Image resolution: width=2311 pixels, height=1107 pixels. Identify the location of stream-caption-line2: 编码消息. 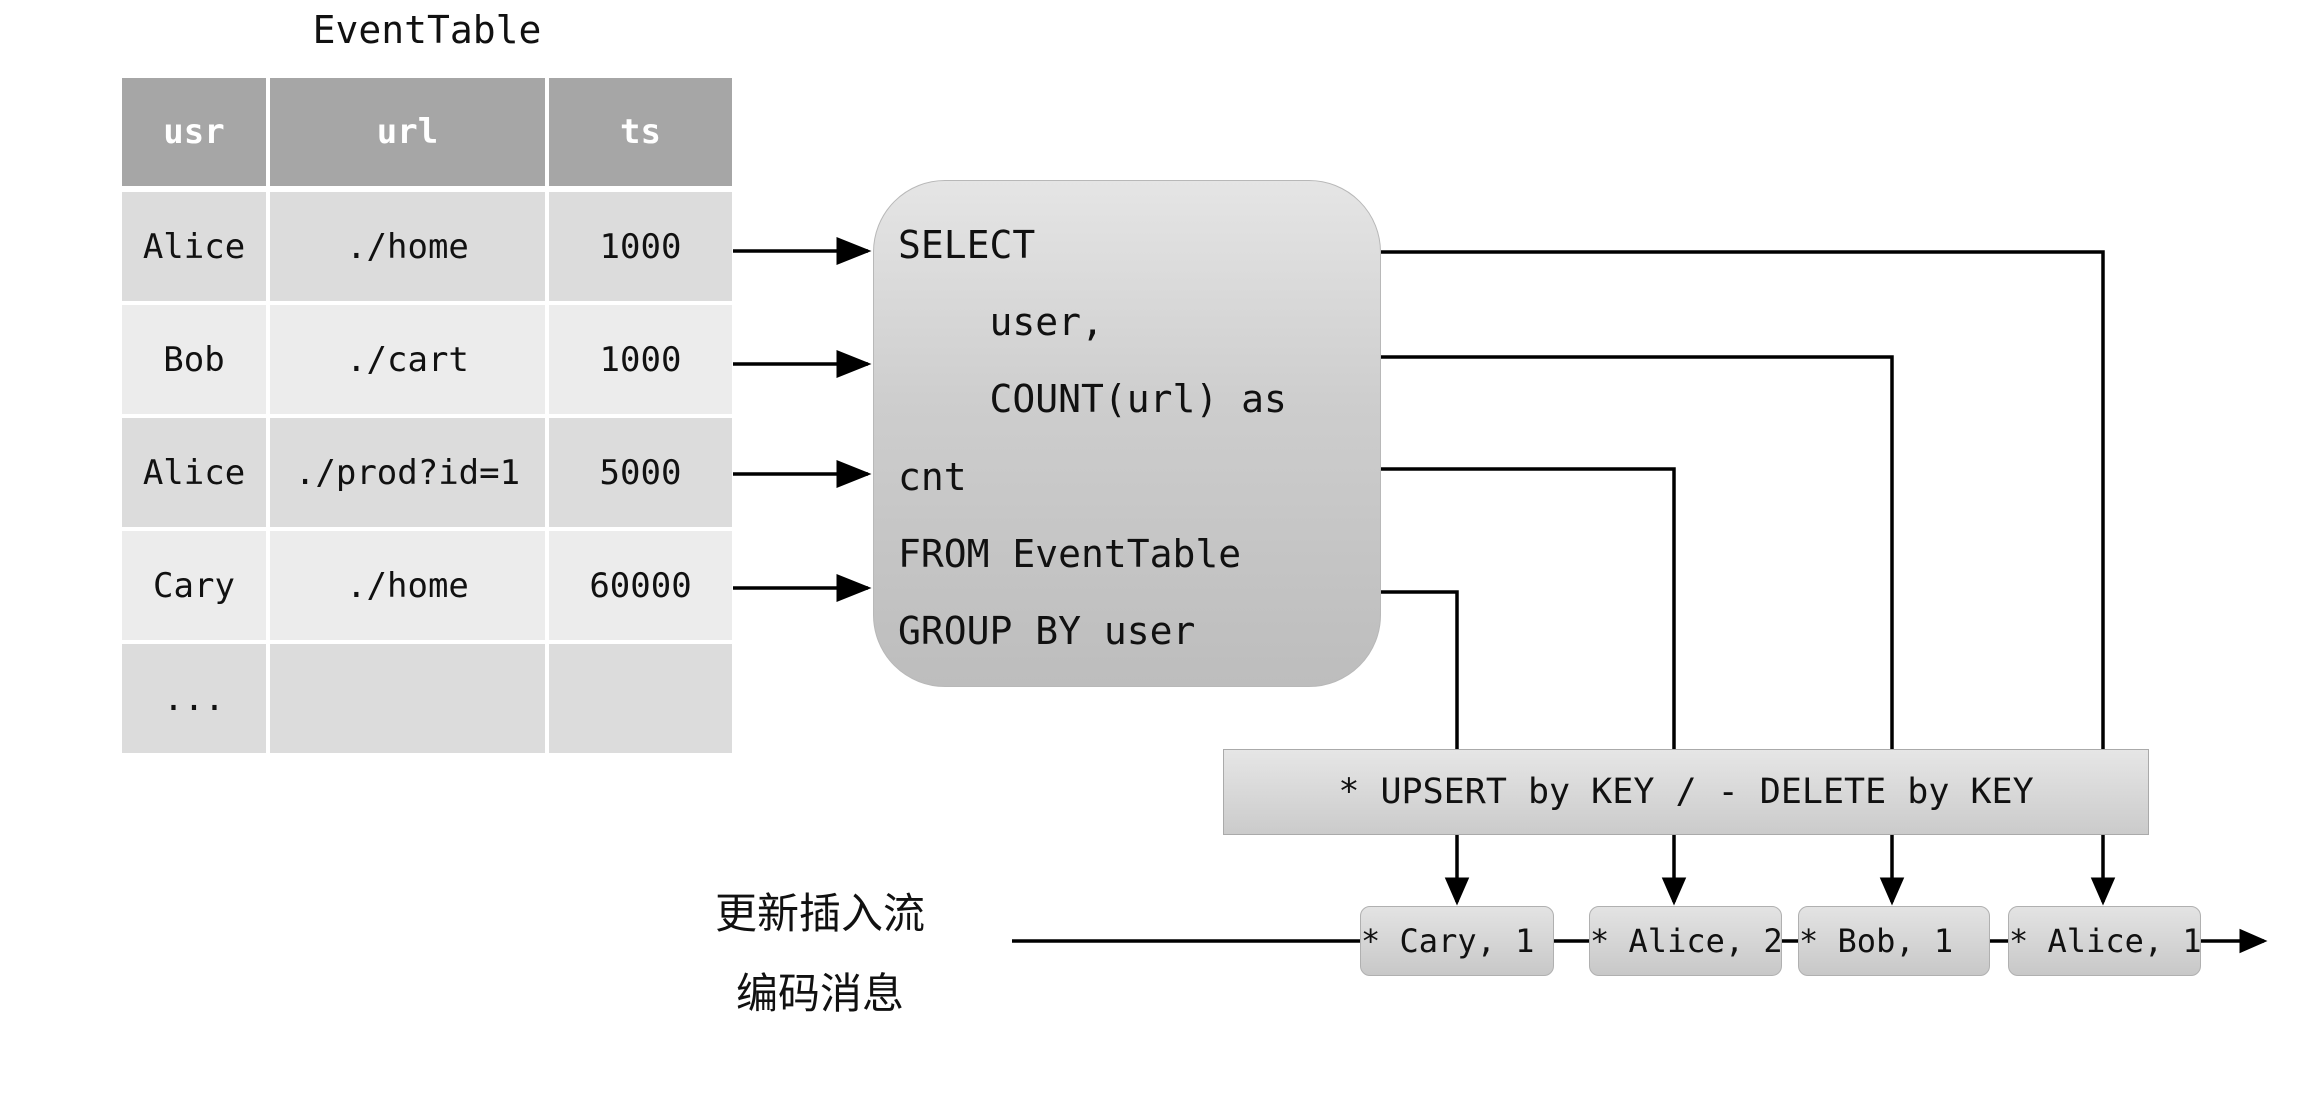
(819, 993).